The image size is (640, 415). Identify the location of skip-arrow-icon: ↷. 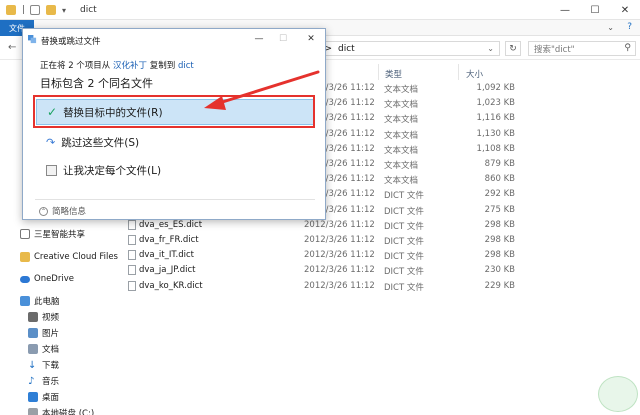
(51, 142).